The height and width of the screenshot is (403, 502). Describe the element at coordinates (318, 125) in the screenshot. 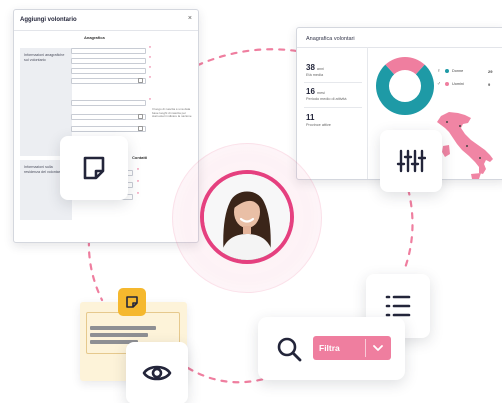

I see `stat-label: Province attive` at that location.